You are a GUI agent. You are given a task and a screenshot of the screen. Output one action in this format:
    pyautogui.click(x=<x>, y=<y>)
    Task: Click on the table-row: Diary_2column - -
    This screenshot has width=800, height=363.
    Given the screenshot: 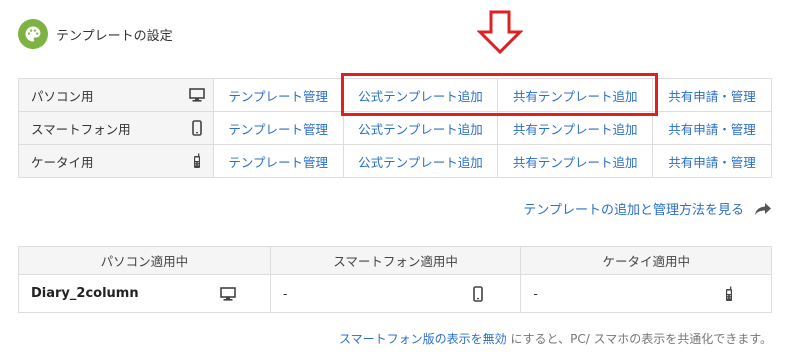 What is the action you would take?
    pyautogui.click(x=395, y=293)
    